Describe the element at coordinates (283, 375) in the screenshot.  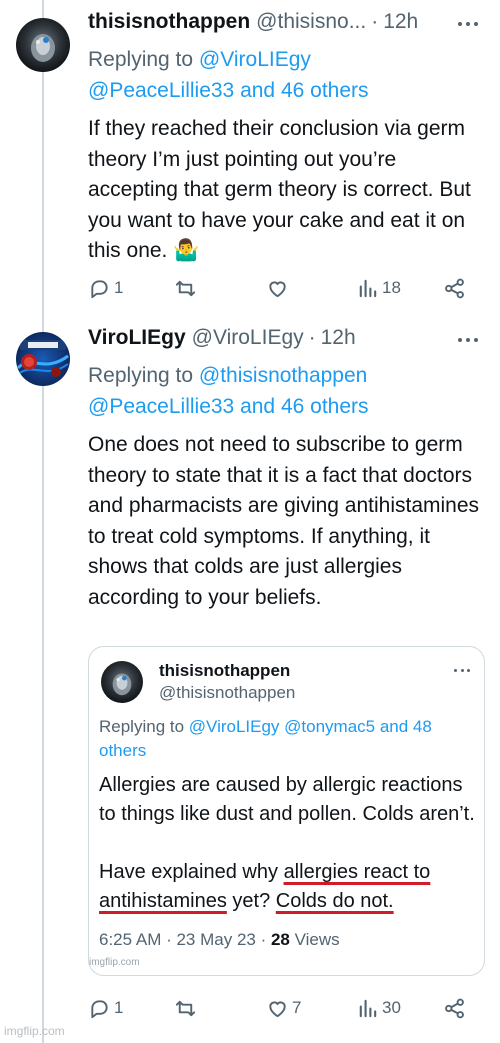
I see `mention-link: @thisisnothappen` at that location.